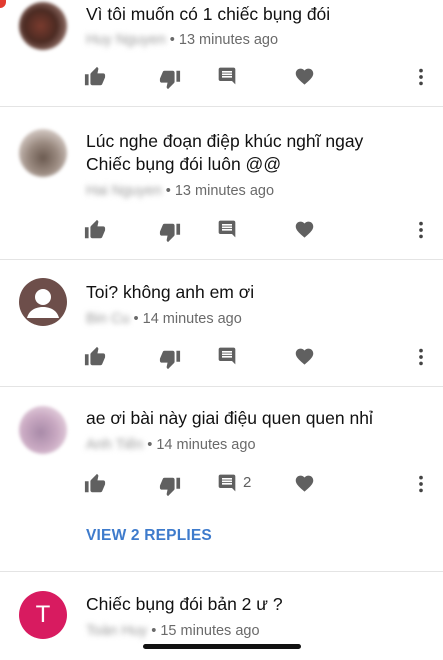 Image resolution: width=443 pixels, height=660 pixels. I want to click on home-indicator, so click(222, 646).